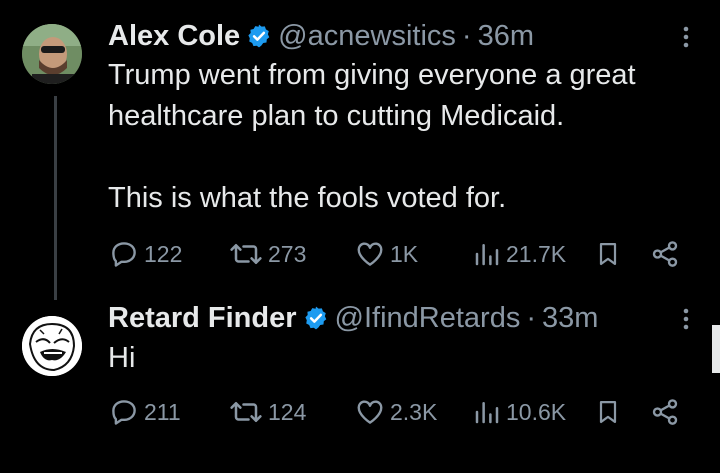  What do you see at coordinates (570, 318) in the screenshot?
I see `timestamp: 33m` at bounding box center [570, 318].